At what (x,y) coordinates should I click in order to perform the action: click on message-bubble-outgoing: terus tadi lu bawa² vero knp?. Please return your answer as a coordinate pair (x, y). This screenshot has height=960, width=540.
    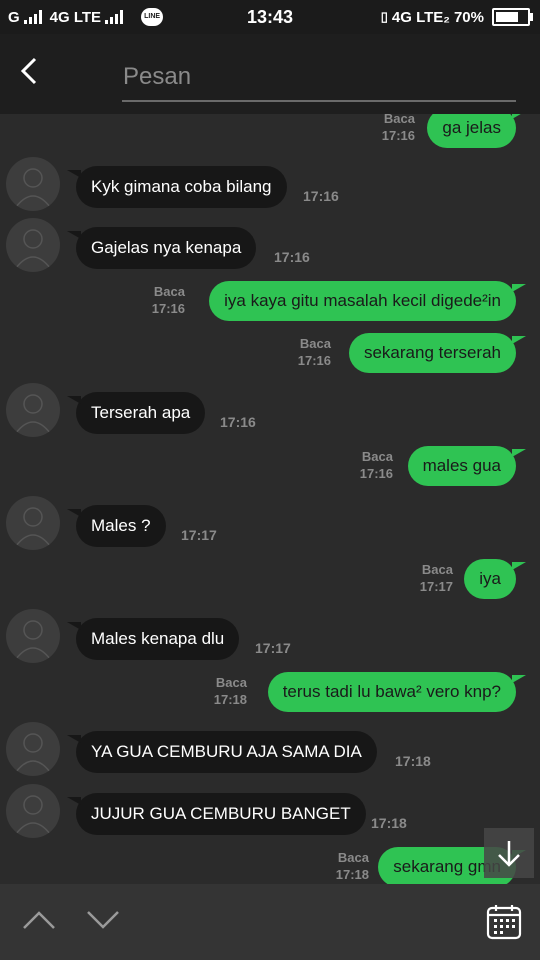
    Looking at the image, I should click on (397, 692).